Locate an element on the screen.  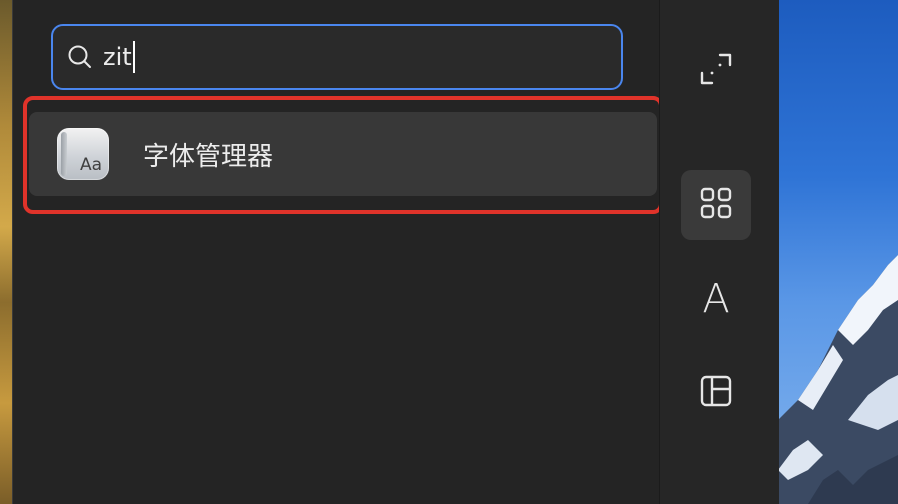
search-input: zit is located at coordinates (119, 57).